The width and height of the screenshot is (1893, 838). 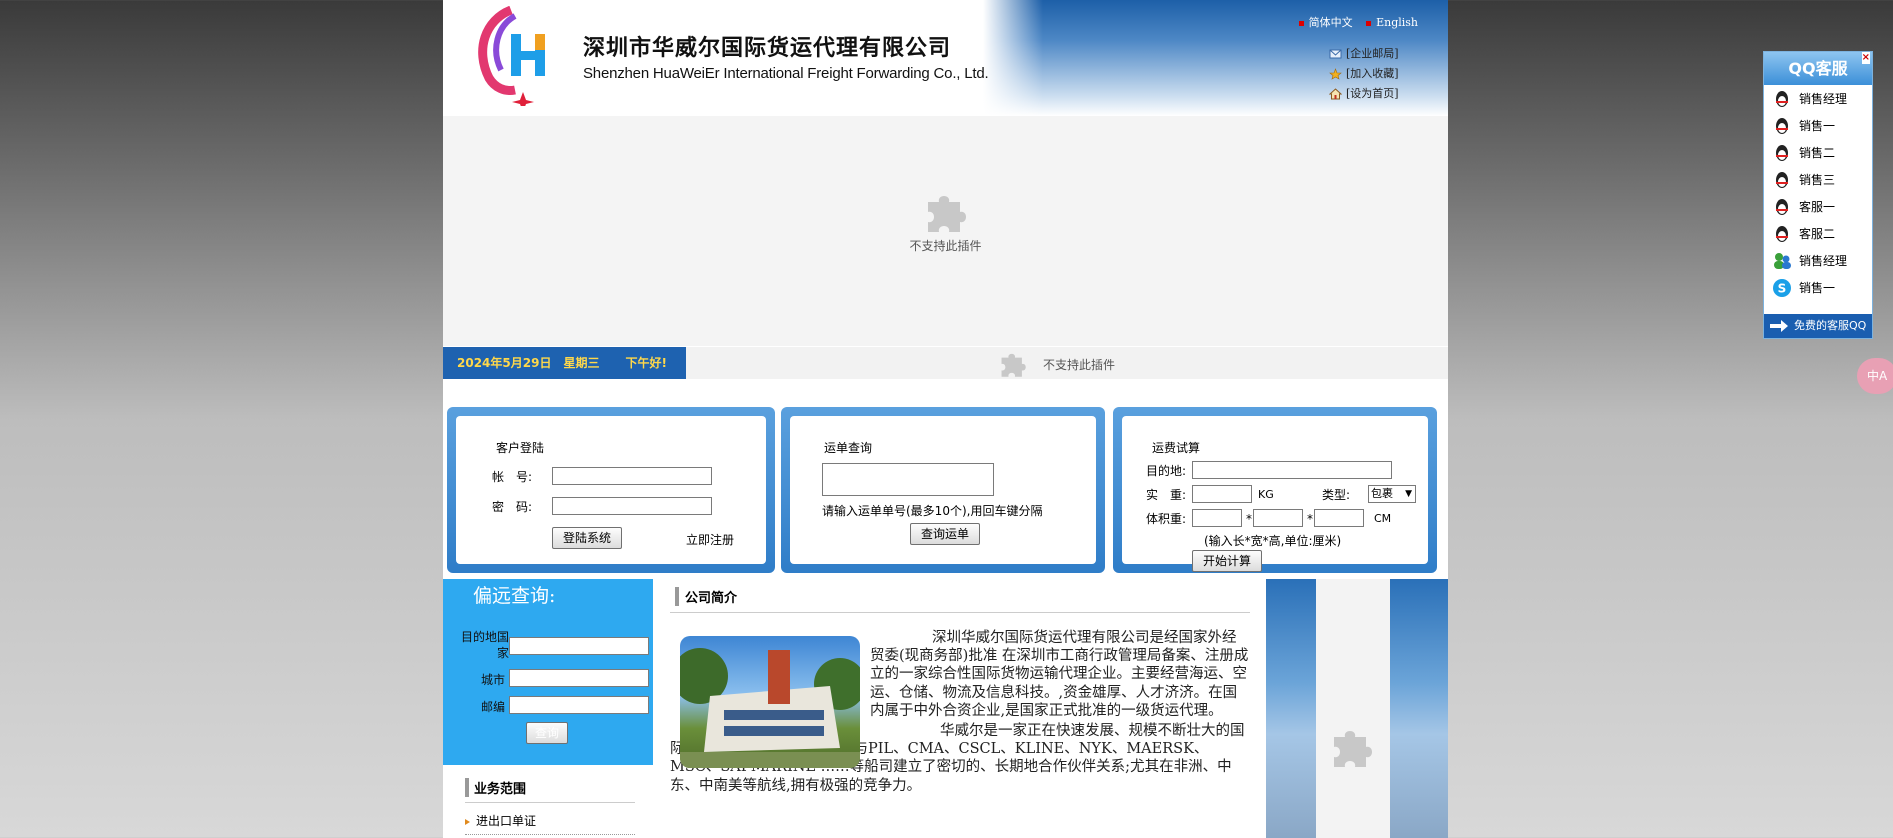 I want to click on password-label: 密 码:, so click(x=512, y=507).